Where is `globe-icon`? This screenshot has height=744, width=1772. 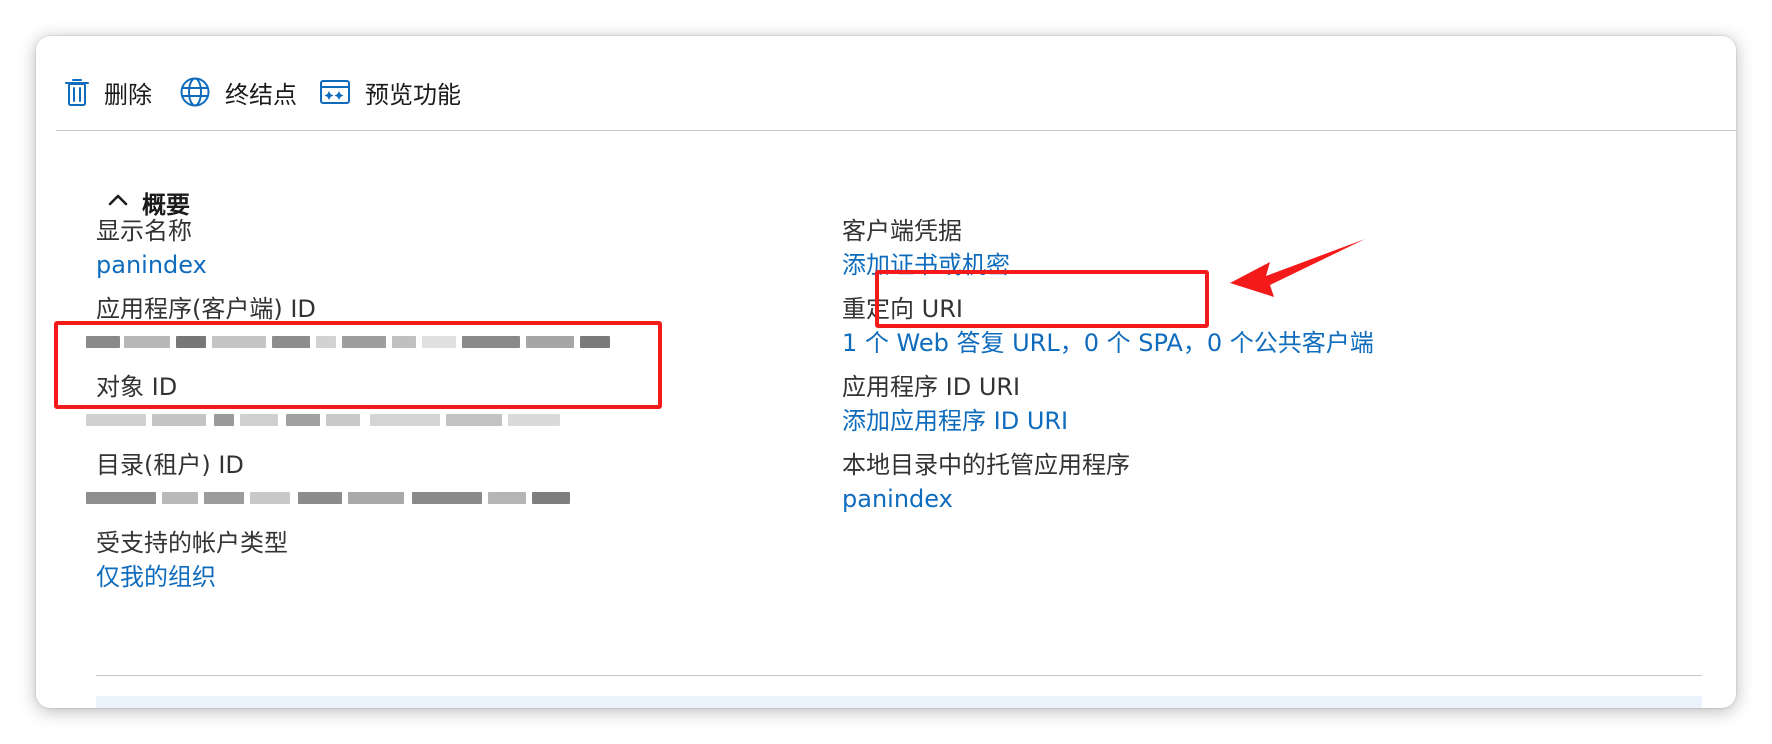
globe-icon is located at coordinates (195, 92).